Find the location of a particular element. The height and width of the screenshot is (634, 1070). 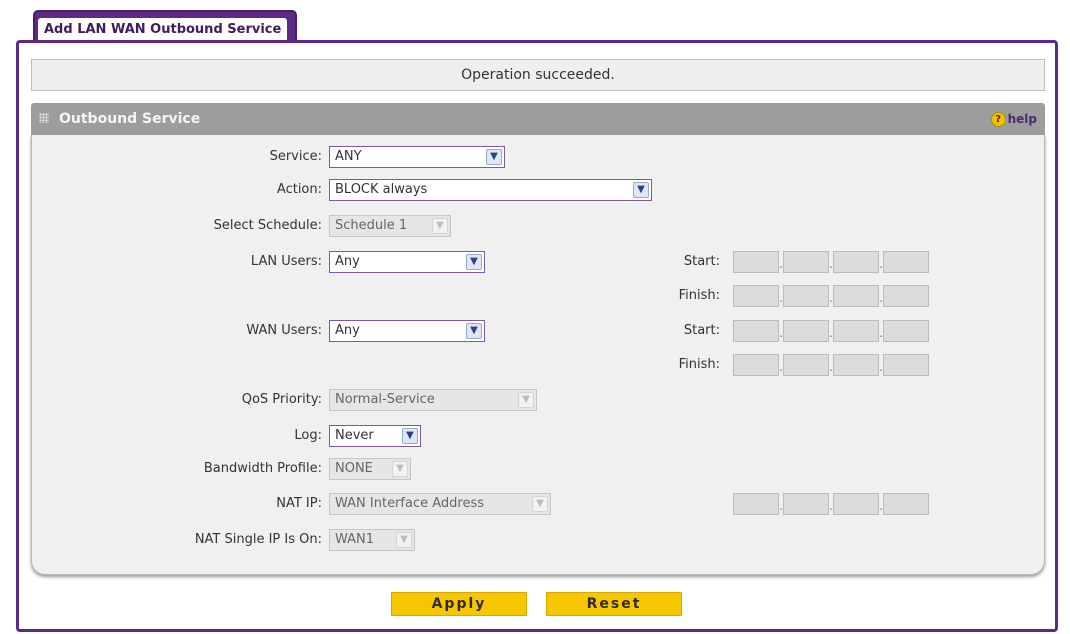

qos-select: Normal-Service ▼ is located at coordinates (433, 400).